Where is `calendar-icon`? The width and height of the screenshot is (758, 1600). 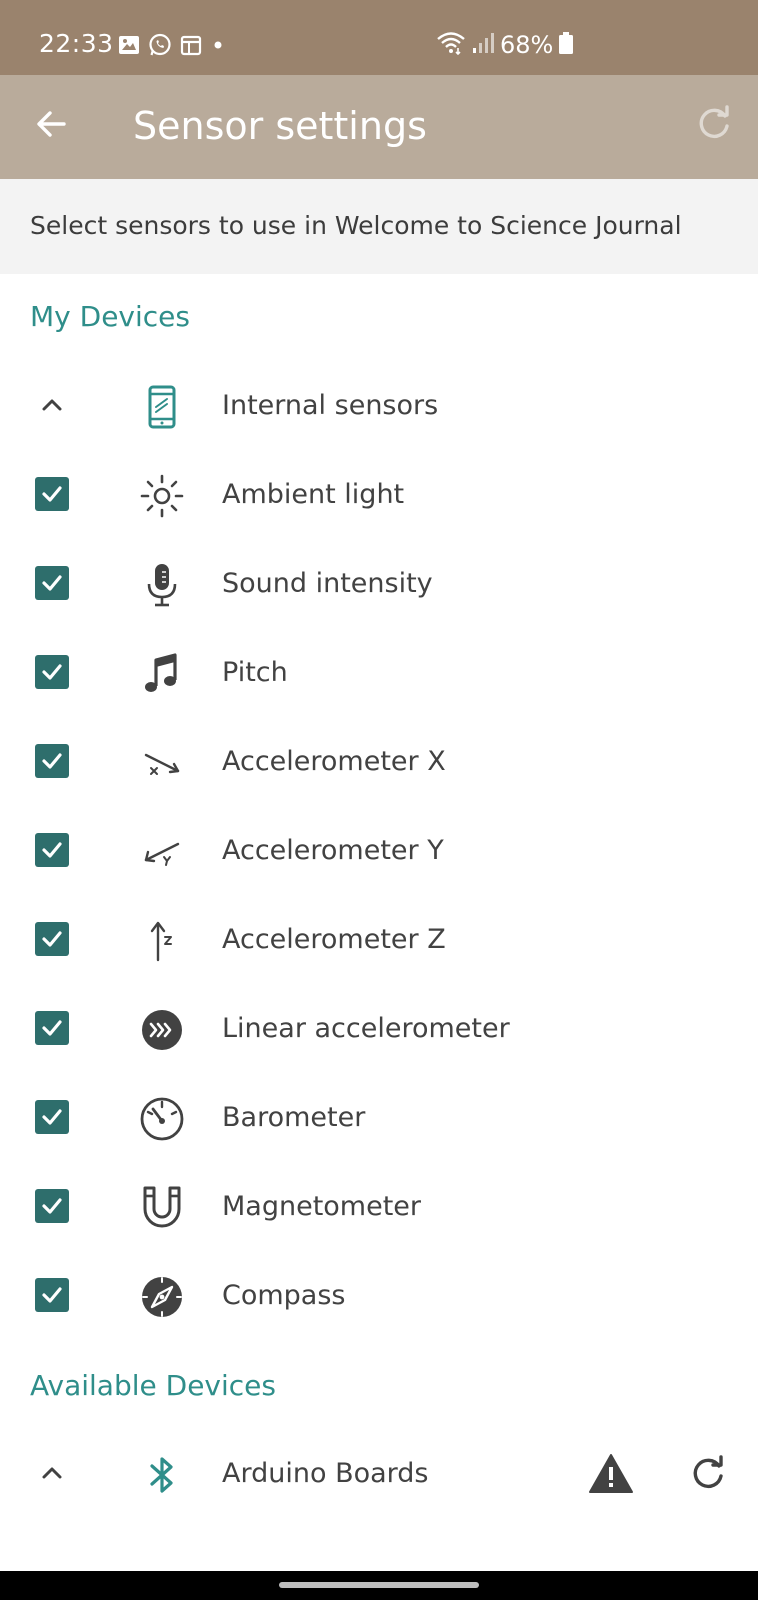
calendar-icon is located at coordinates (191, 47).